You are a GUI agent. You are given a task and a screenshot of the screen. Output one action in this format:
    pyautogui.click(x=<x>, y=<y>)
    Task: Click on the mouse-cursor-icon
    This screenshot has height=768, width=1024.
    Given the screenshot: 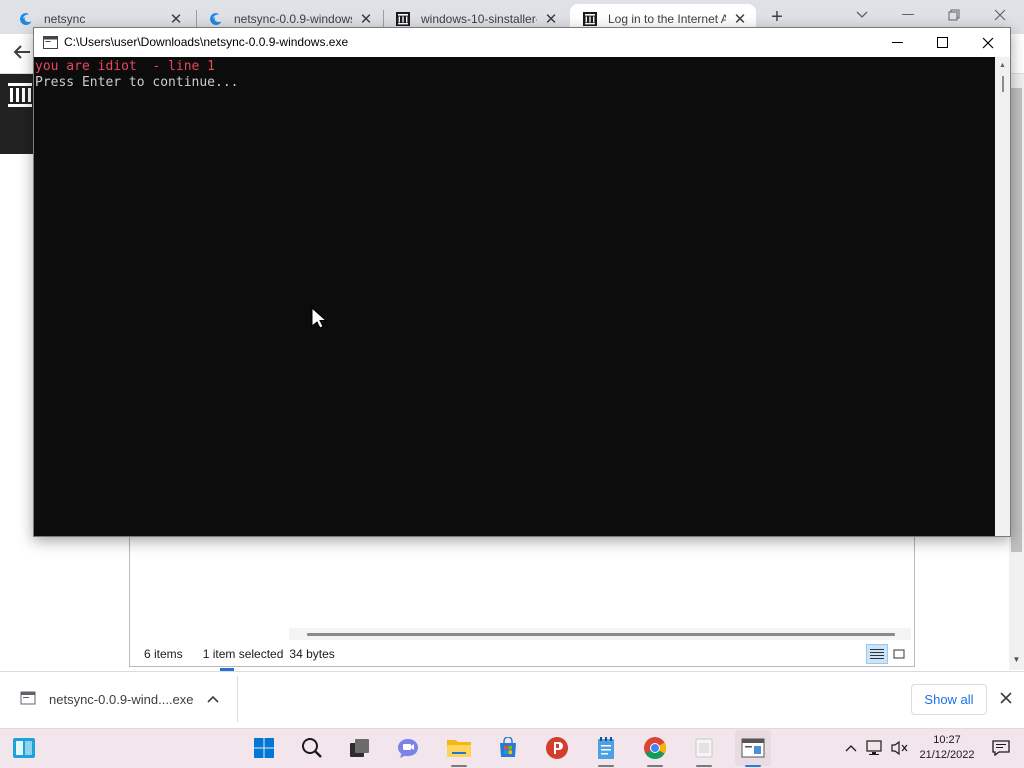 What is the action you would take?
    pyautogui.click(x=319, y=317)
    